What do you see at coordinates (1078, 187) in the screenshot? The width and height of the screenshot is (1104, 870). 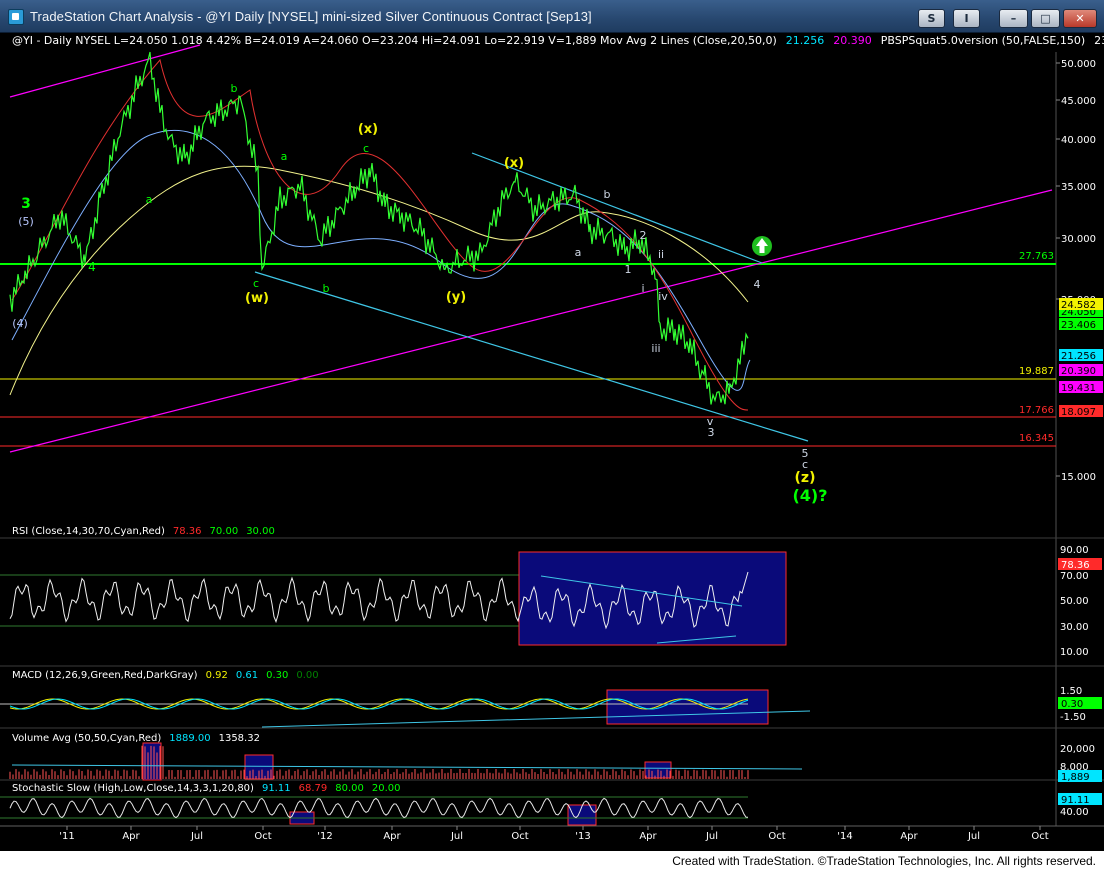 I see `price-tick-label: 35.000` at bounding box center [1078, 187].